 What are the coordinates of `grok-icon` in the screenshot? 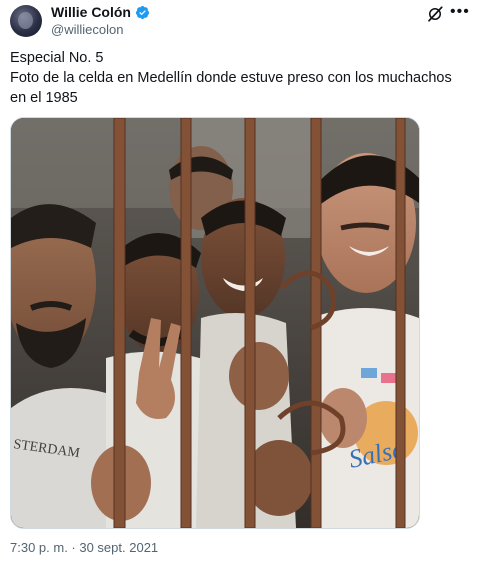 It's located at (435, 14).